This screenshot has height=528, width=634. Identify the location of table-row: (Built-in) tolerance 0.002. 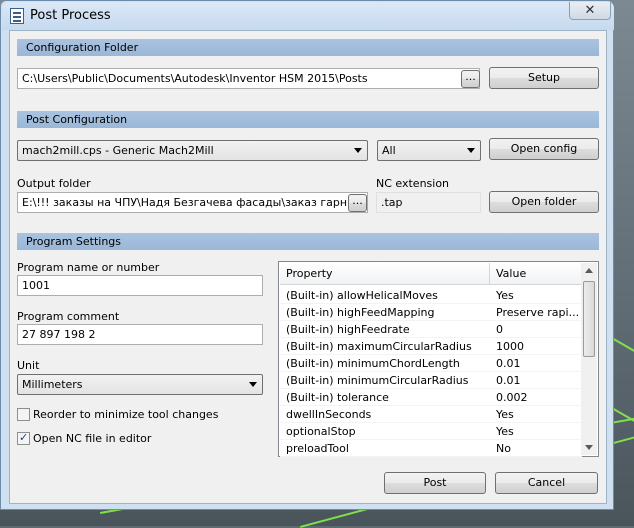
(431, 397).